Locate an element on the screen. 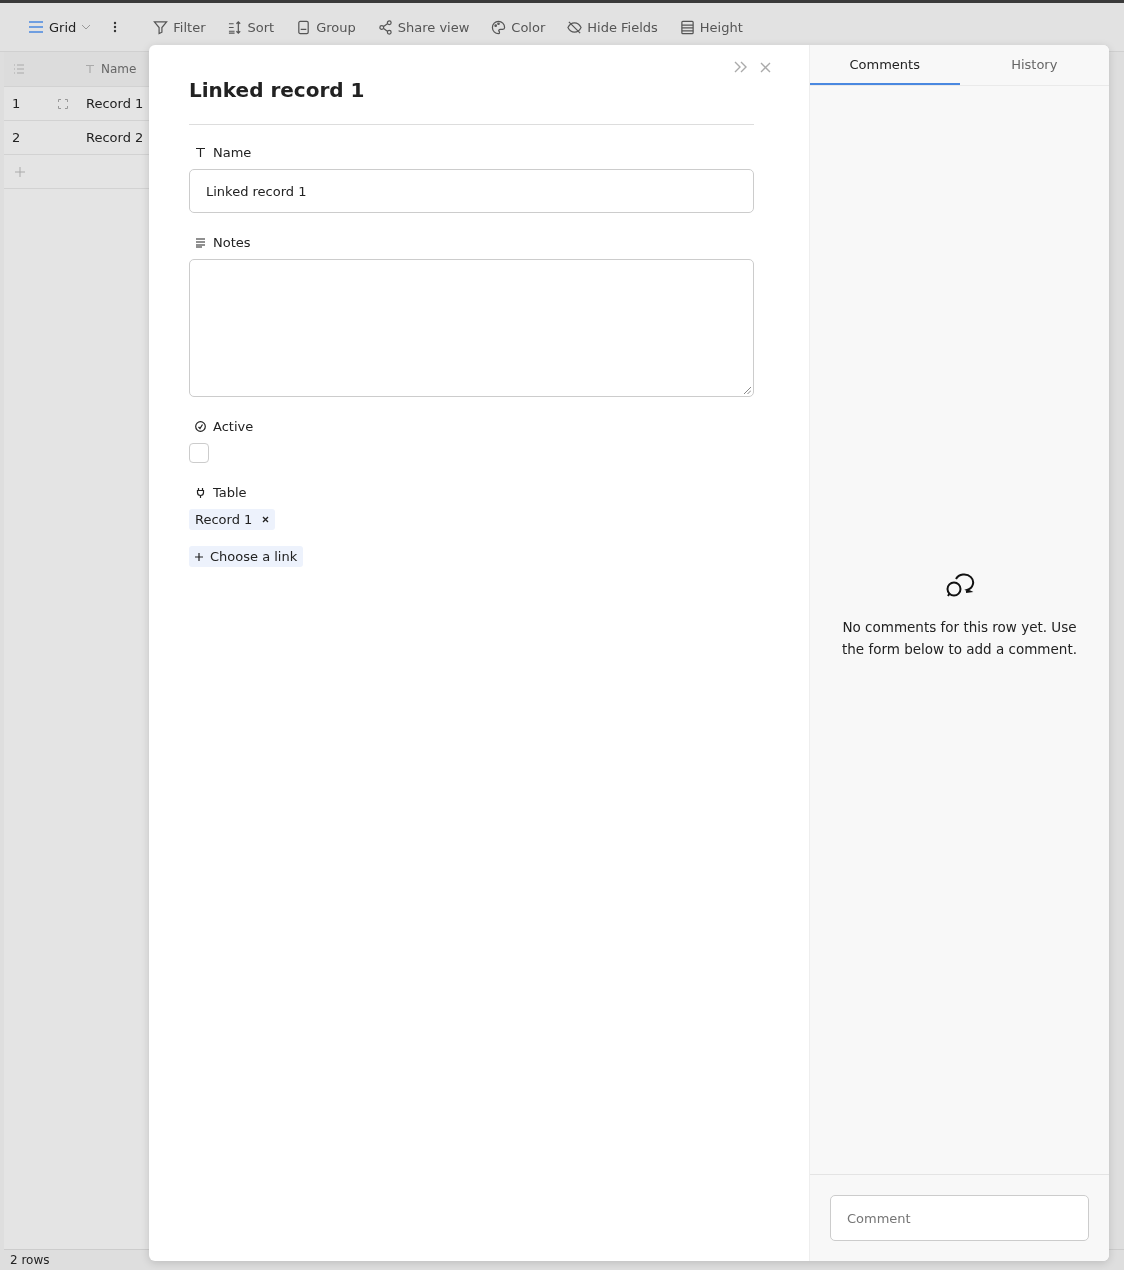 The width and height of the screenshot is (1124, 1270). name-input: Linked record 1 is located at coordinates (471, 191).